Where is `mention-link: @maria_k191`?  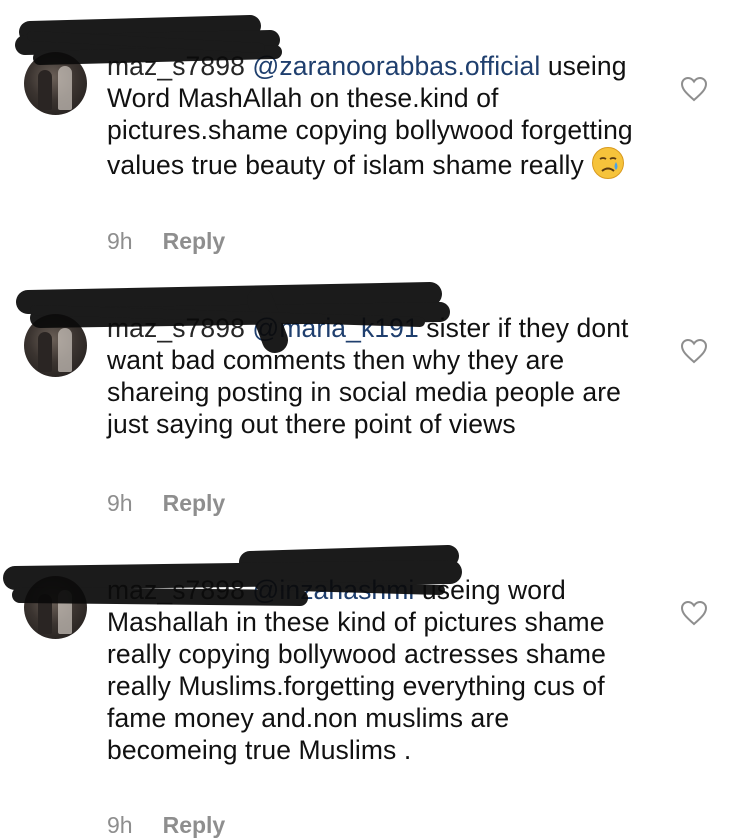
mention-link: @maria_k191 is located at coordinates (335, 328).